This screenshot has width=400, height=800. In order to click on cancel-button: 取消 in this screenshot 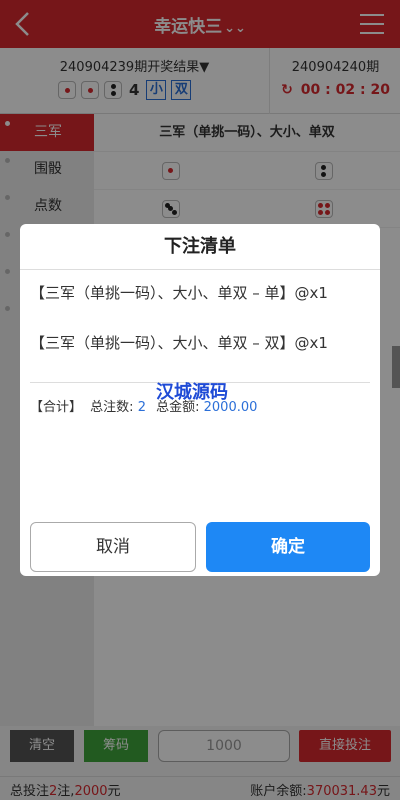, I will do `click(113, 547)`.